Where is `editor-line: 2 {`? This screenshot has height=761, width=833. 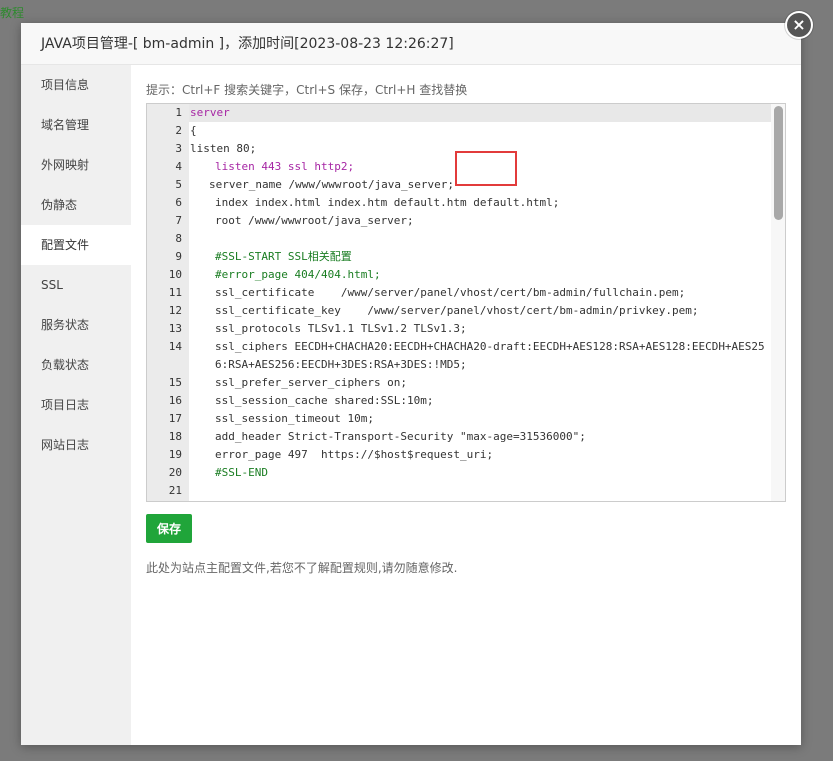 editor-line: 2 { is located at coordinates (459, 131).